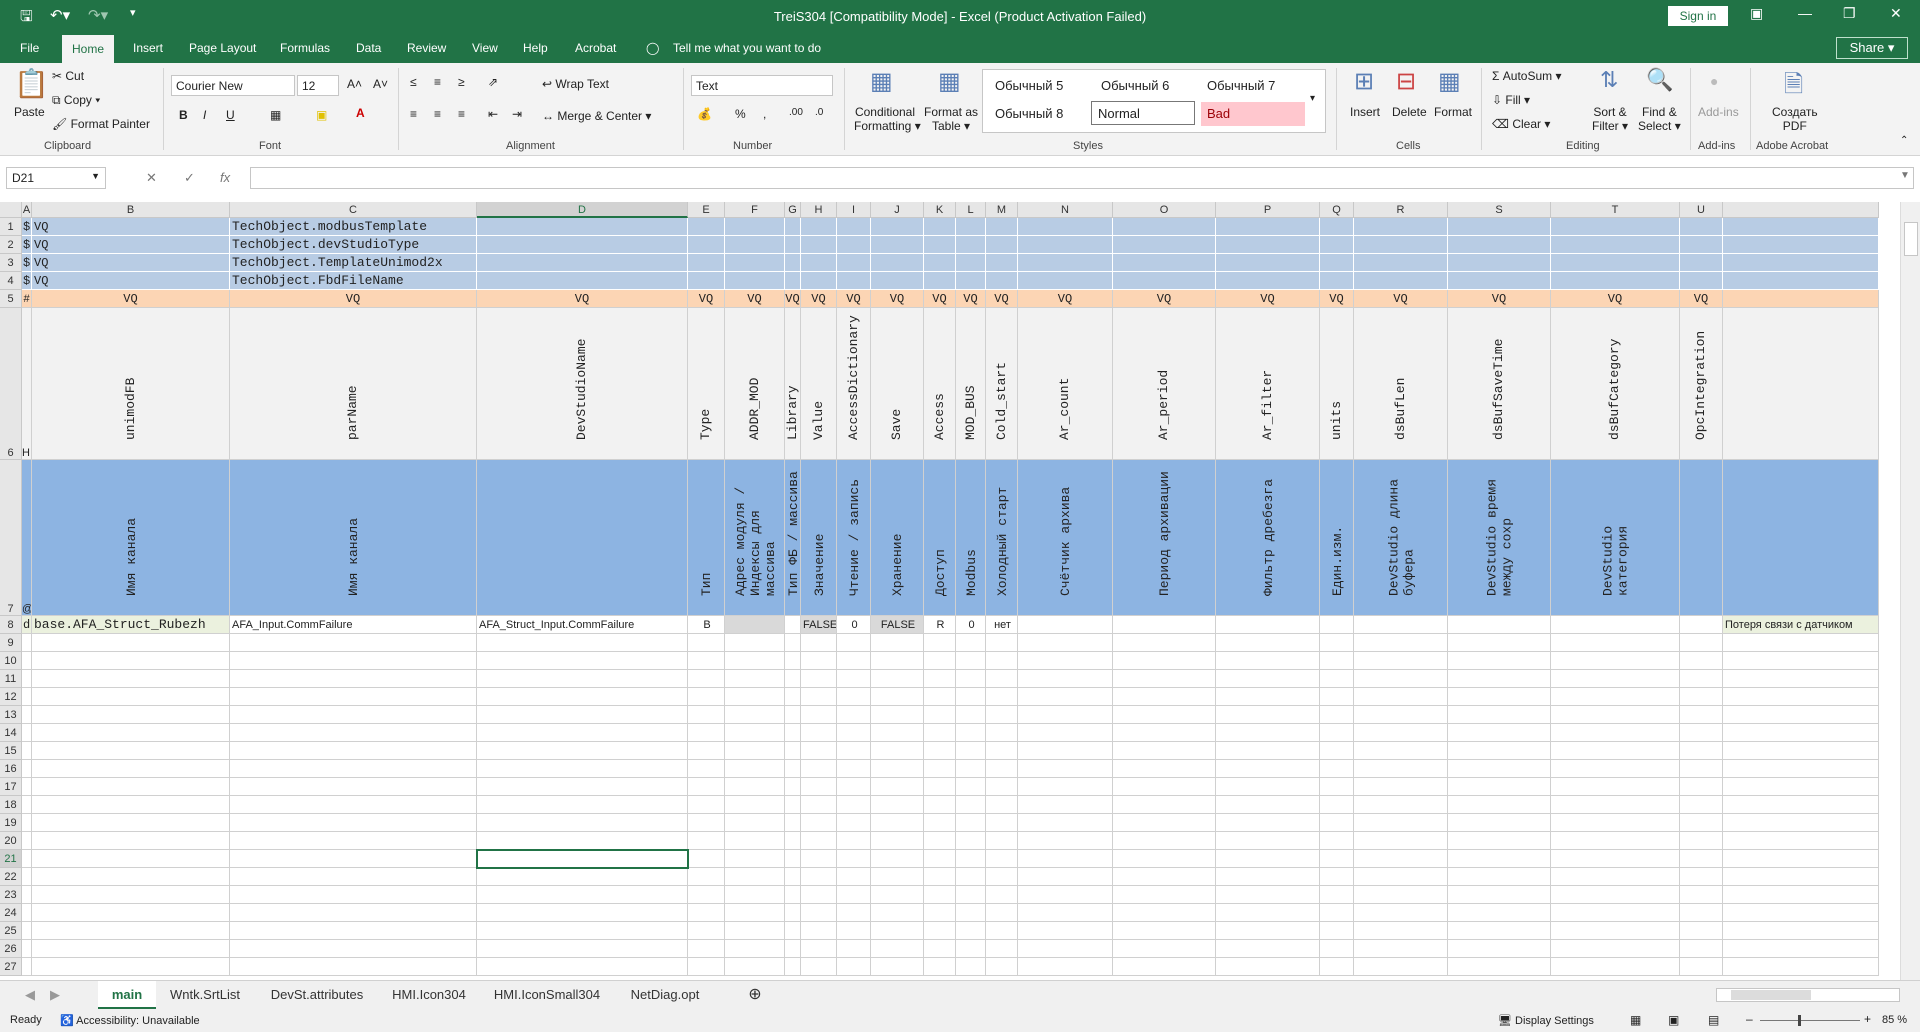 The width and height of the screenshot is (1920, 1032). I want to click on header-cell: @, so click(27, 538).